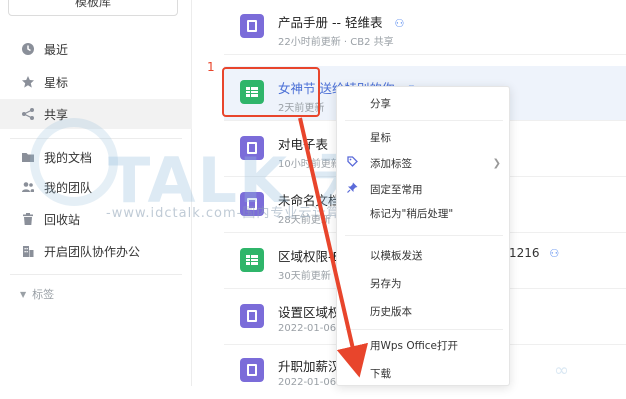 The image size is (626, 399). I want to click on sidebar-item-team-collab: 开启团队协作办公, so click(96, 251).